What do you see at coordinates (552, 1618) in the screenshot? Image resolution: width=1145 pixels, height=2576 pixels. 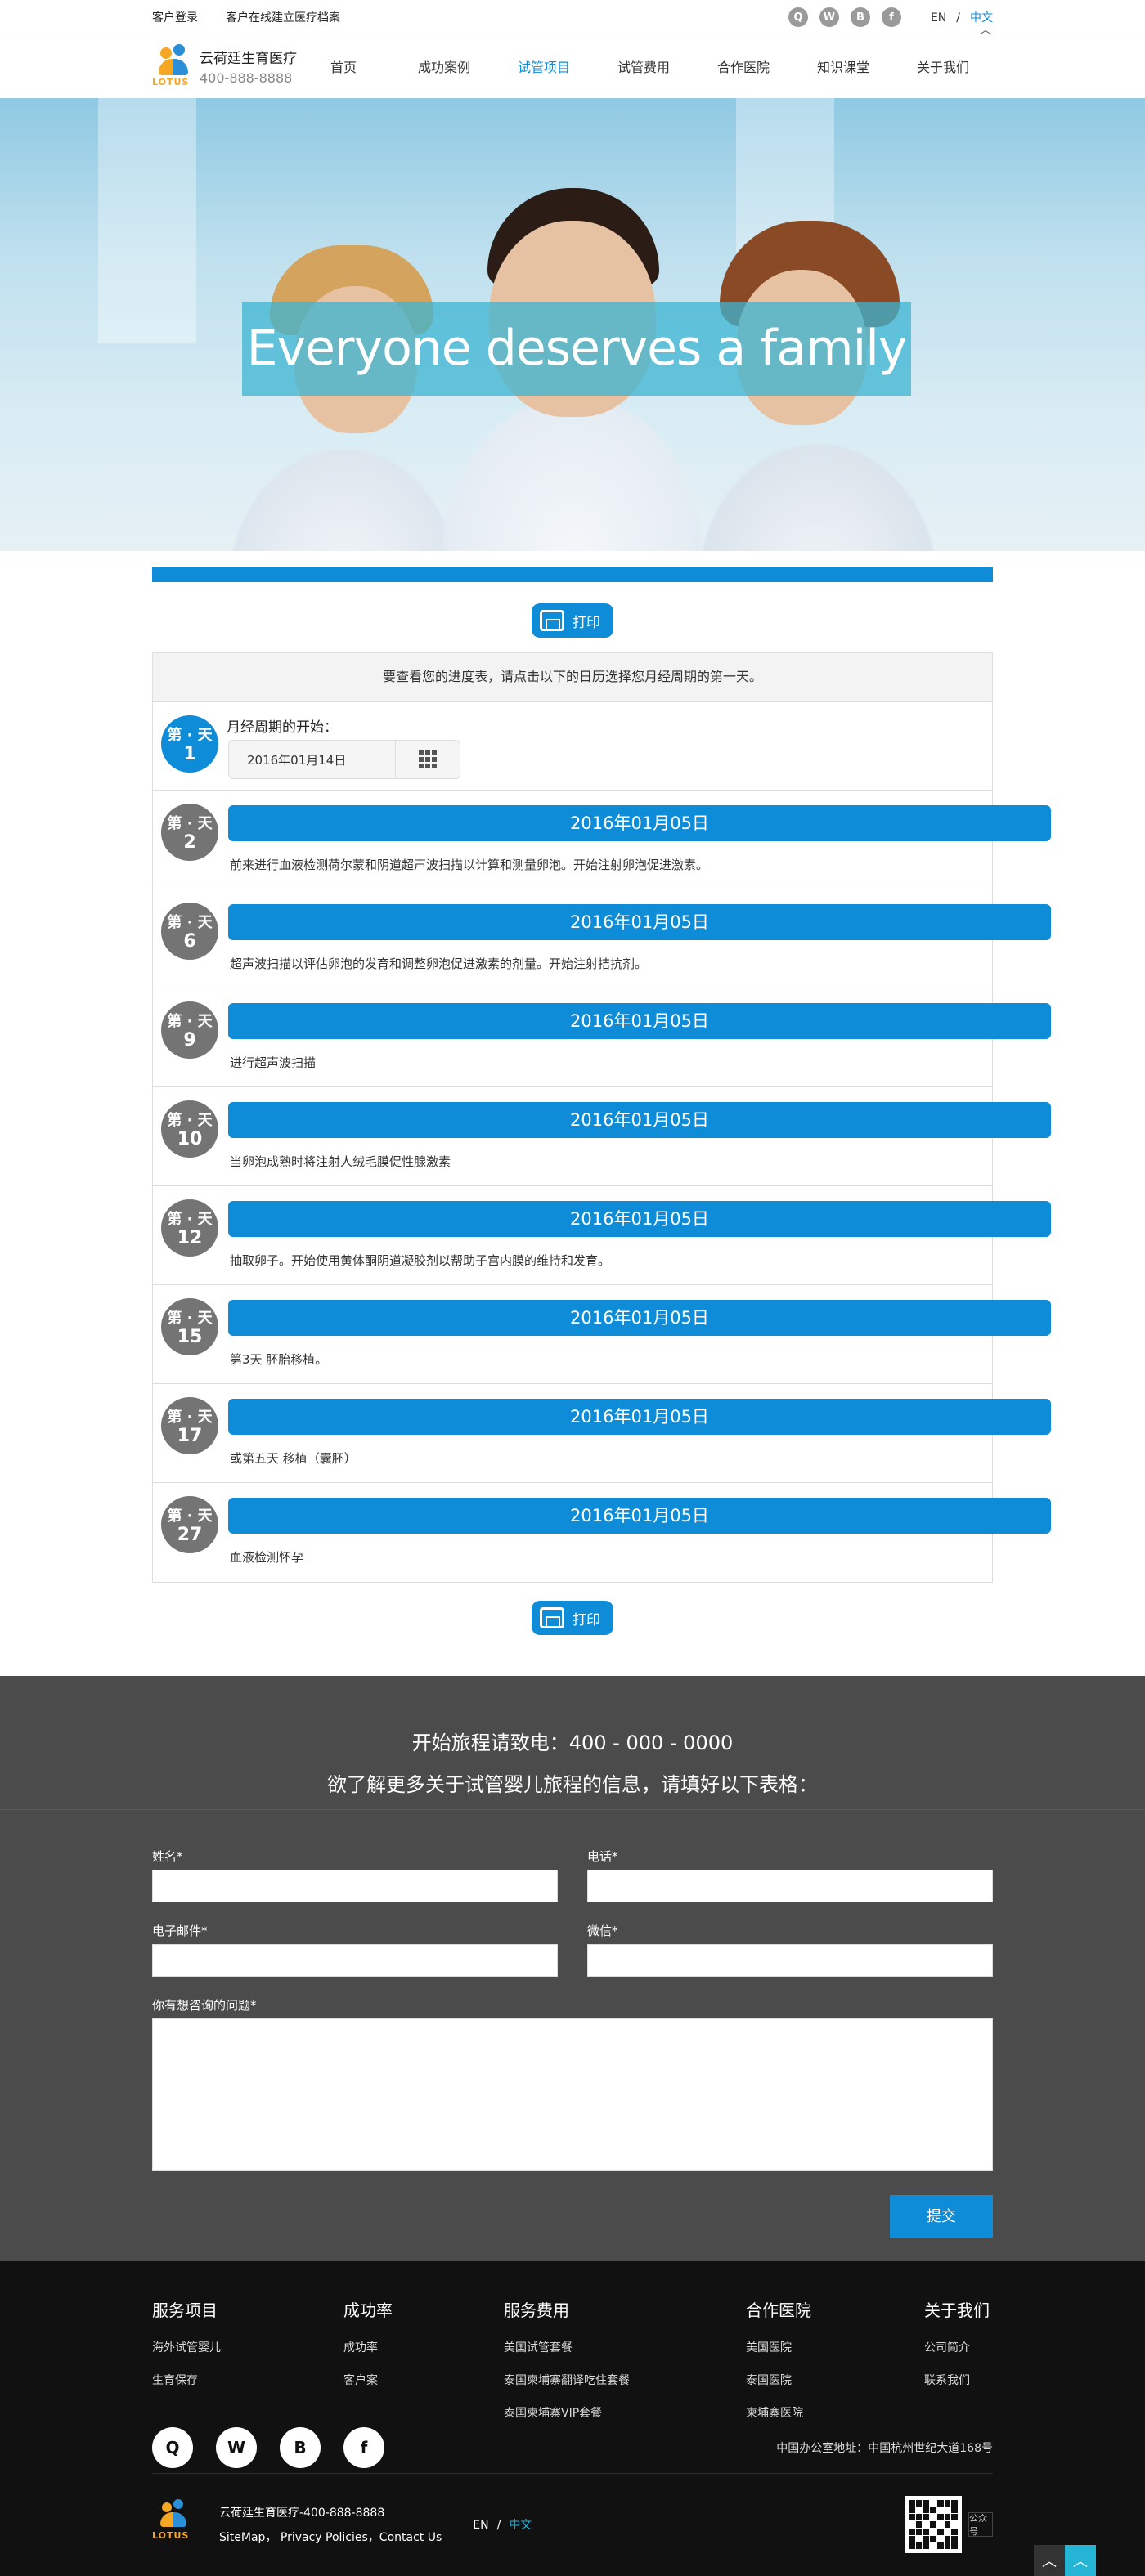 I see `printer-icon` at bounding box center [552, 1618].